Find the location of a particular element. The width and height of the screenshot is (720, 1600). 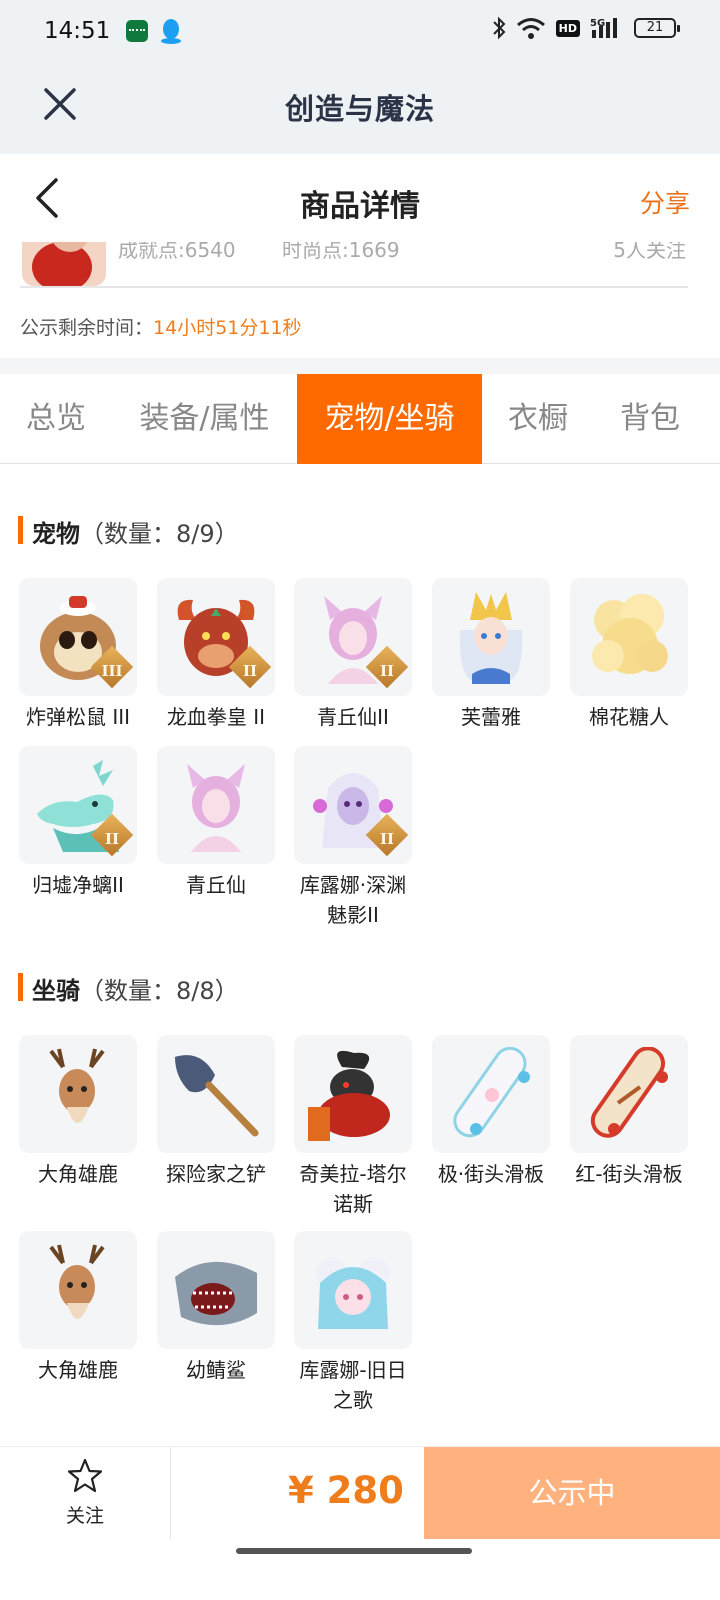

bottom-action-bar: 关注 ¥ 280 公示中 is located at coordinates (360, 1492).